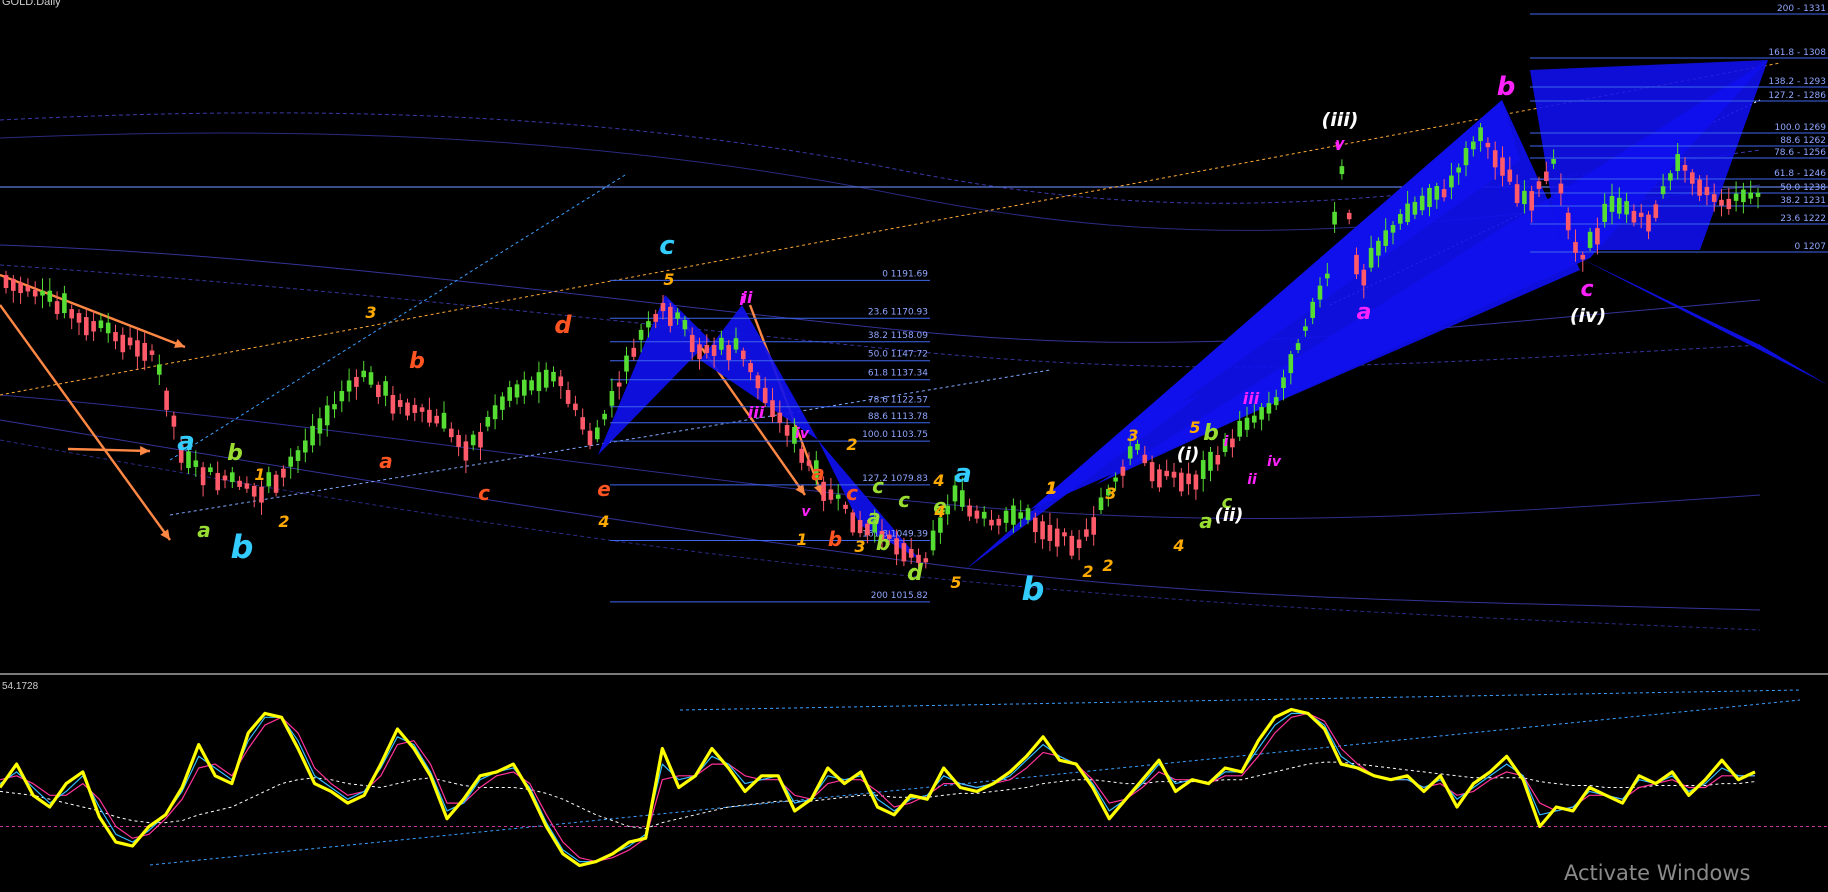  Describe the element at coordinates (1588, 316) in the screenshot. I see `wave-label: (iv)` at that location.